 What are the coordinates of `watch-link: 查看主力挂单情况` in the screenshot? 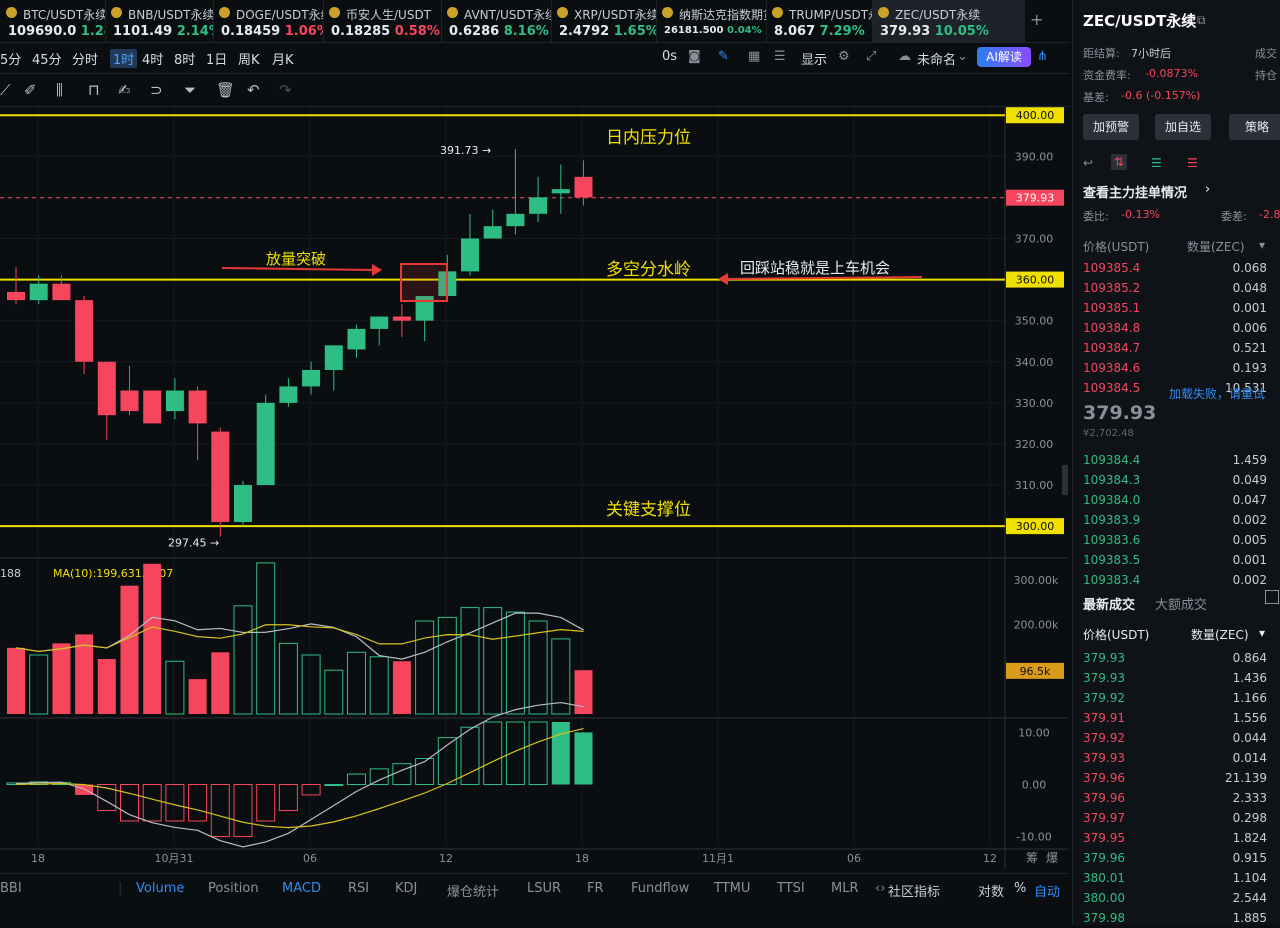 It's located at (1135, 191).